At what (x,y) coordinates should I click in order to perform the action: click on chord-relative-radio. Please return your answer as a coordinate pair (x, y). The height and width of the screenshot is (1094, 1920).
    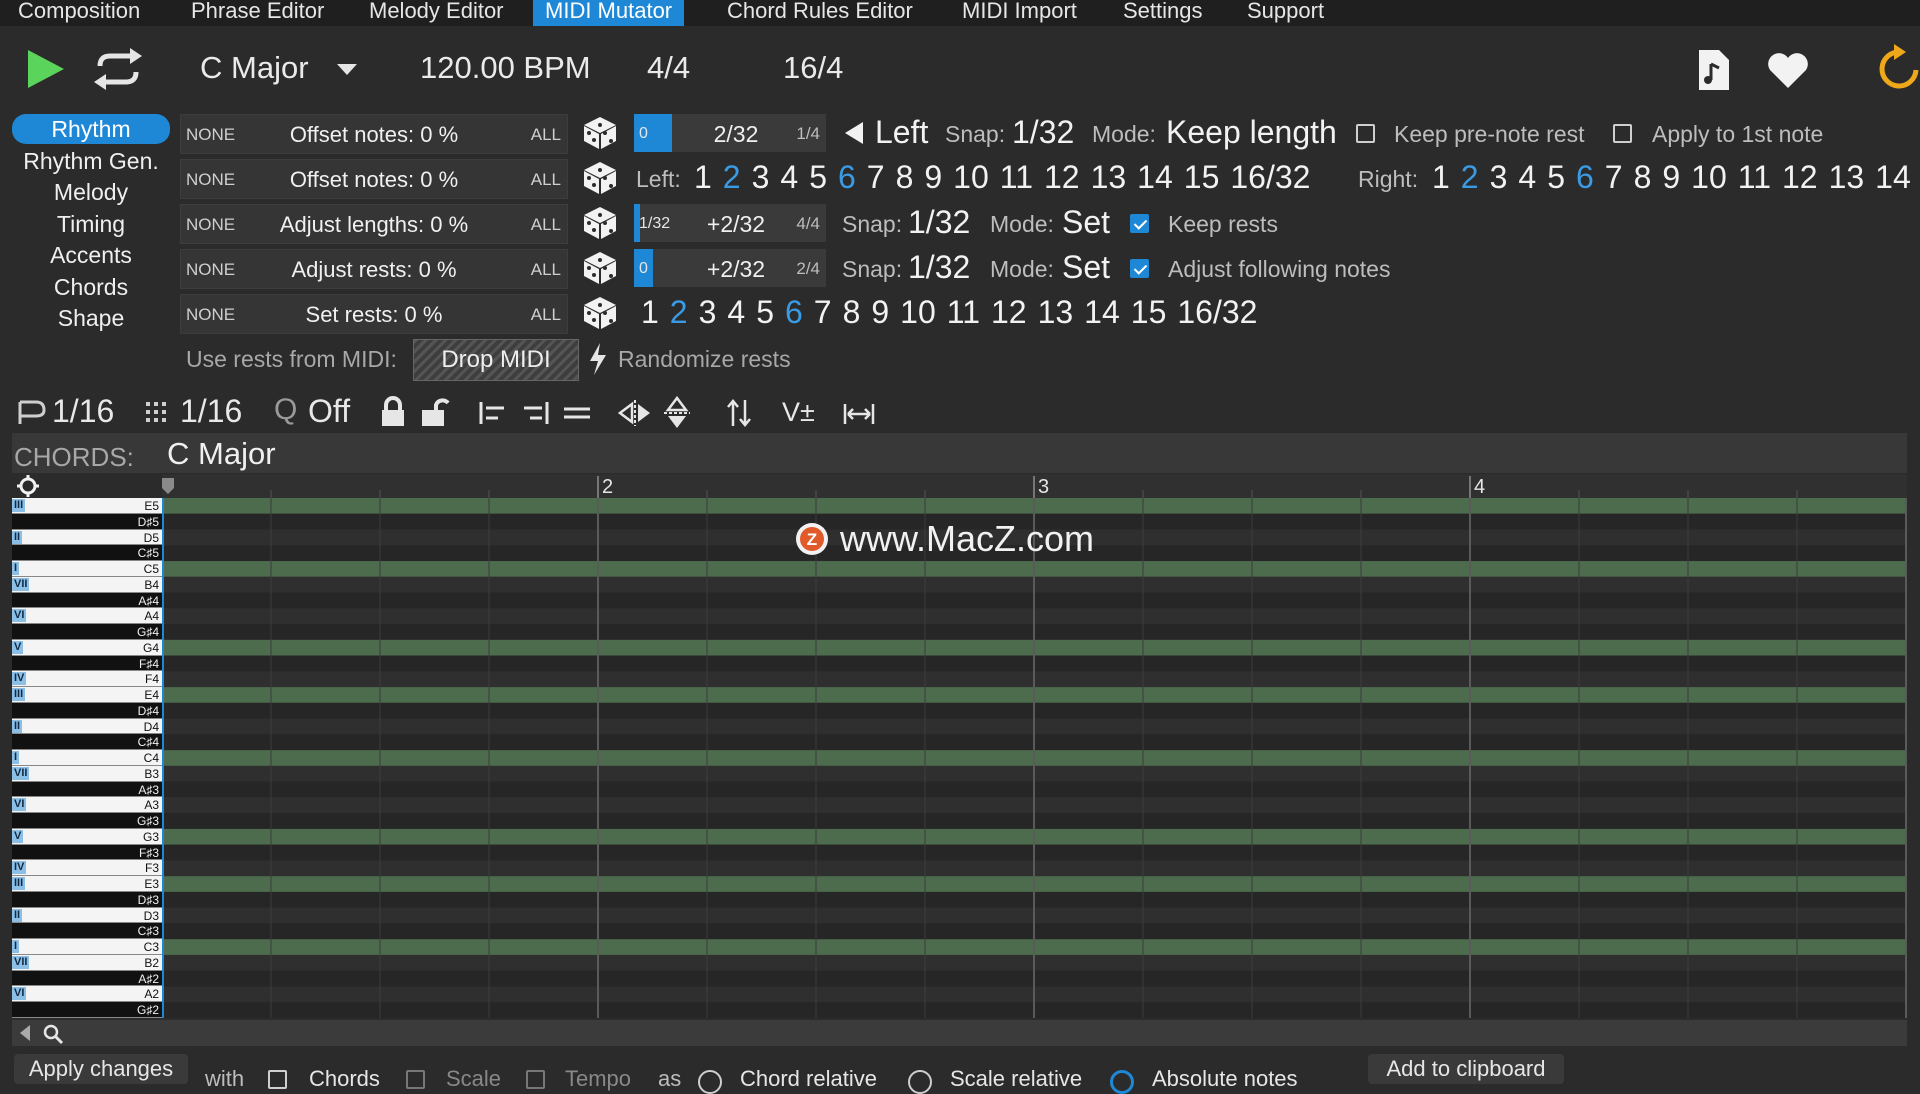
    Looking at the image, I should click on (710, 1082).